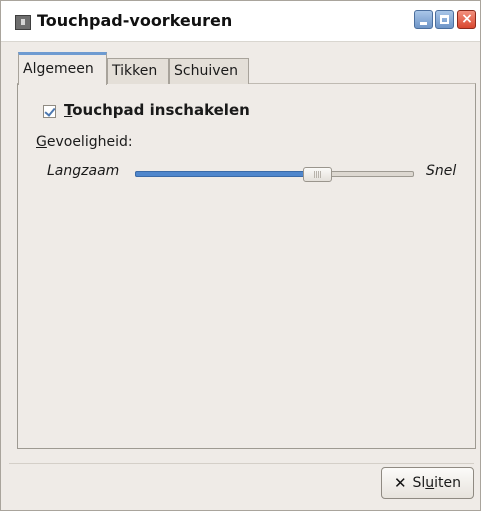  Describe the element at coordinates (41, 142) in the screenshot. I see `mnemonic-g: G` at that location.